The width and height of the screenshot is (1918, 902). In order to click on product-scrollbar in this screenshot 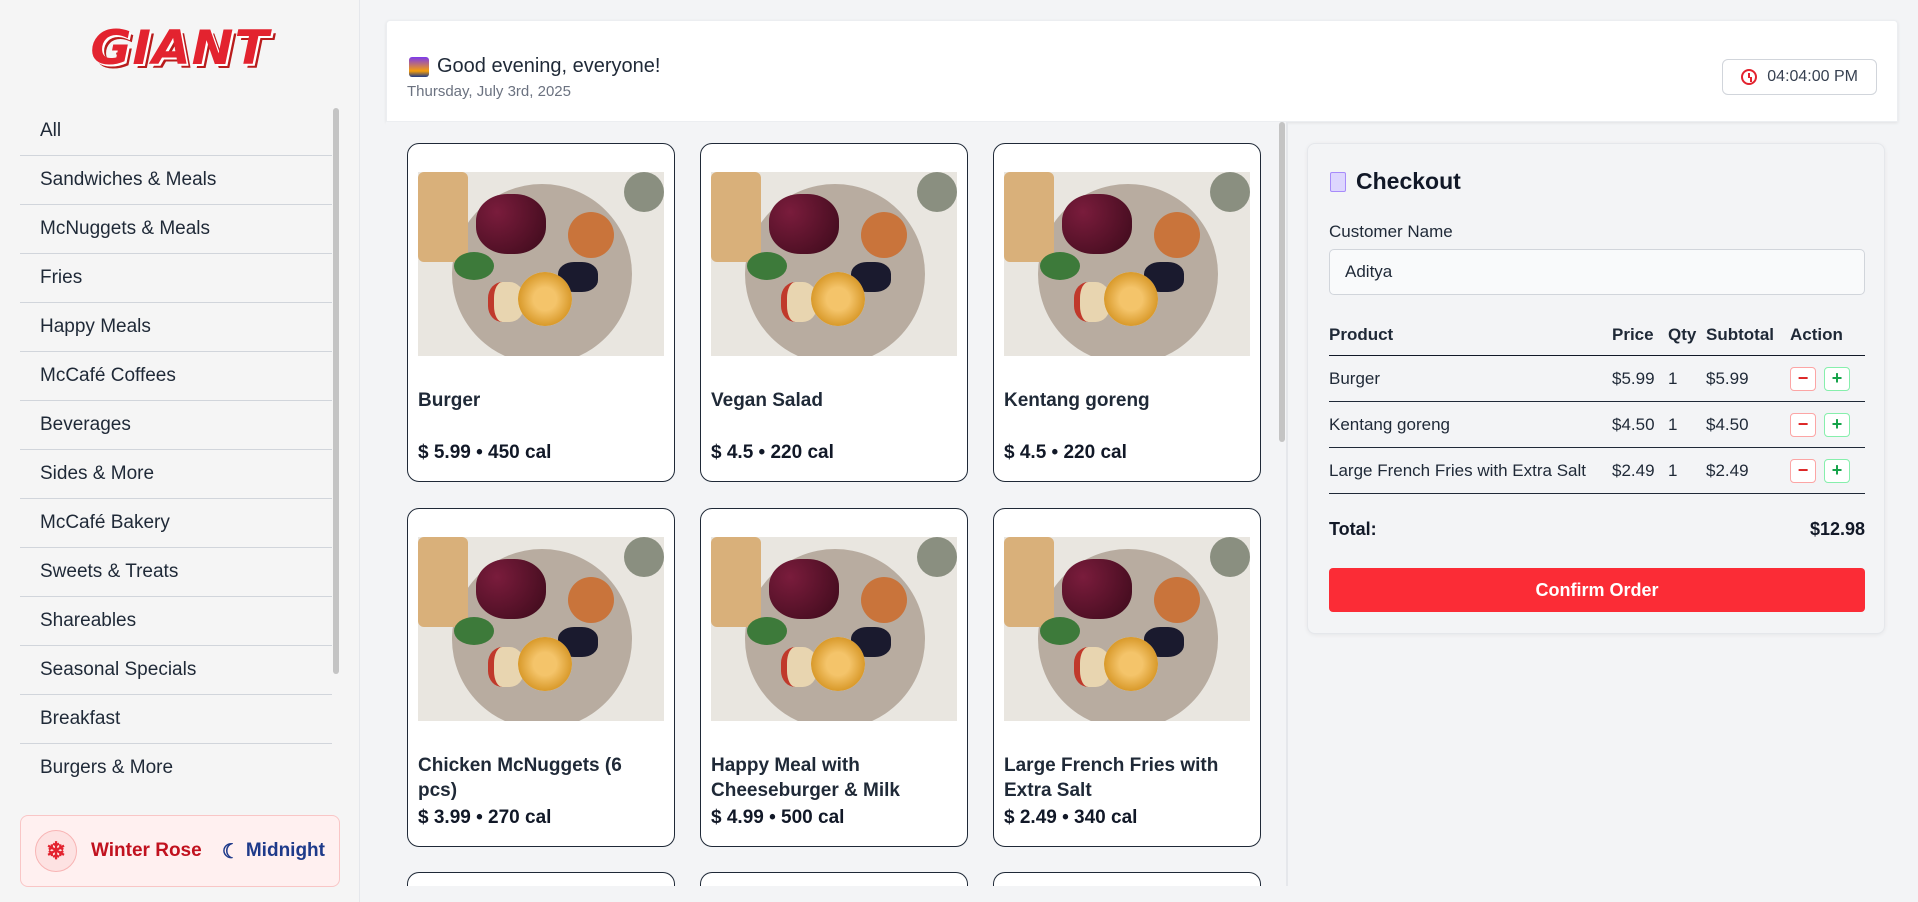, I will do `click(1282, 282)`.